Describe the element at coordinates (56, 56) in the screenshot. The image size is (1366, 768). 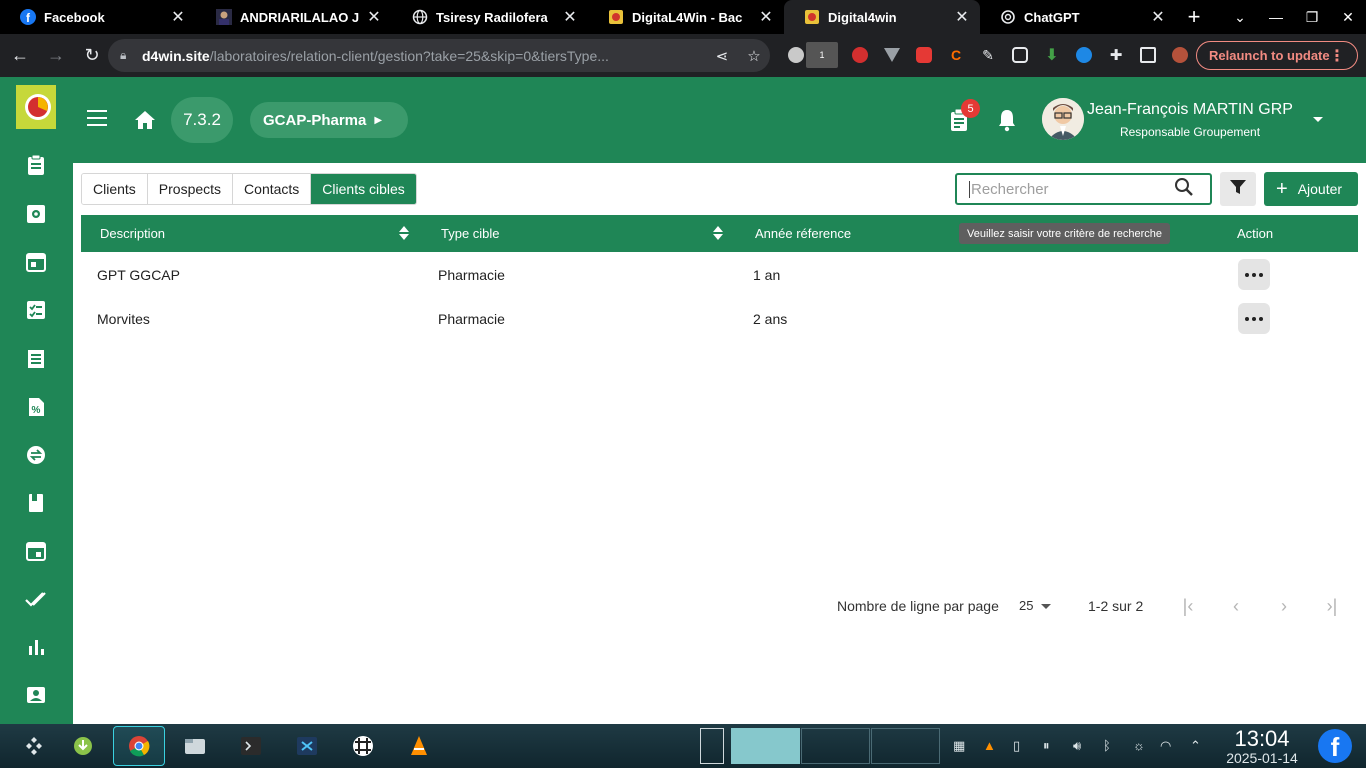
I see `forward-button: →` at that location.